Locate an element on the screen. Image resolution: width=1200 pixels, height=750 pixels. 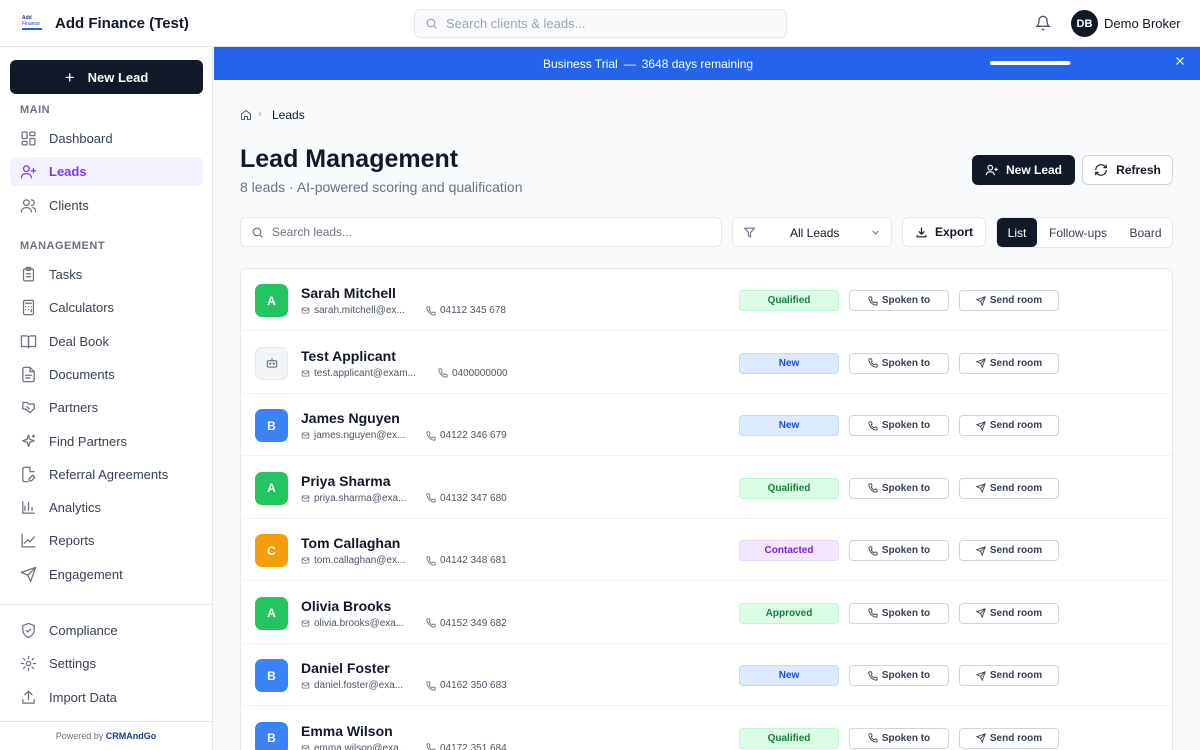
sidebar-item-settings: Settings is located at coordinates (106, 663).